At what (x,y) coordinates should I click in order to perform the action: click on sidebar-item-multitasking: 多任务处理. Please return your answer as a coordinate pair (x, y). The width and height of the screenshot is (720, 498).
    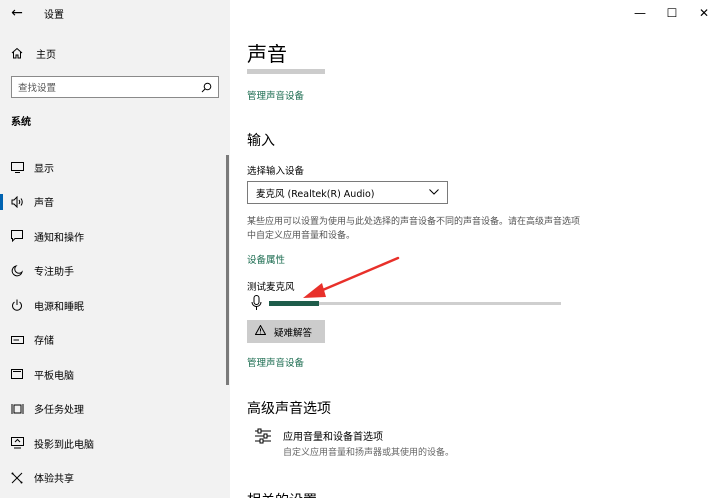
    Looking at the image, I should click on (115, 409).